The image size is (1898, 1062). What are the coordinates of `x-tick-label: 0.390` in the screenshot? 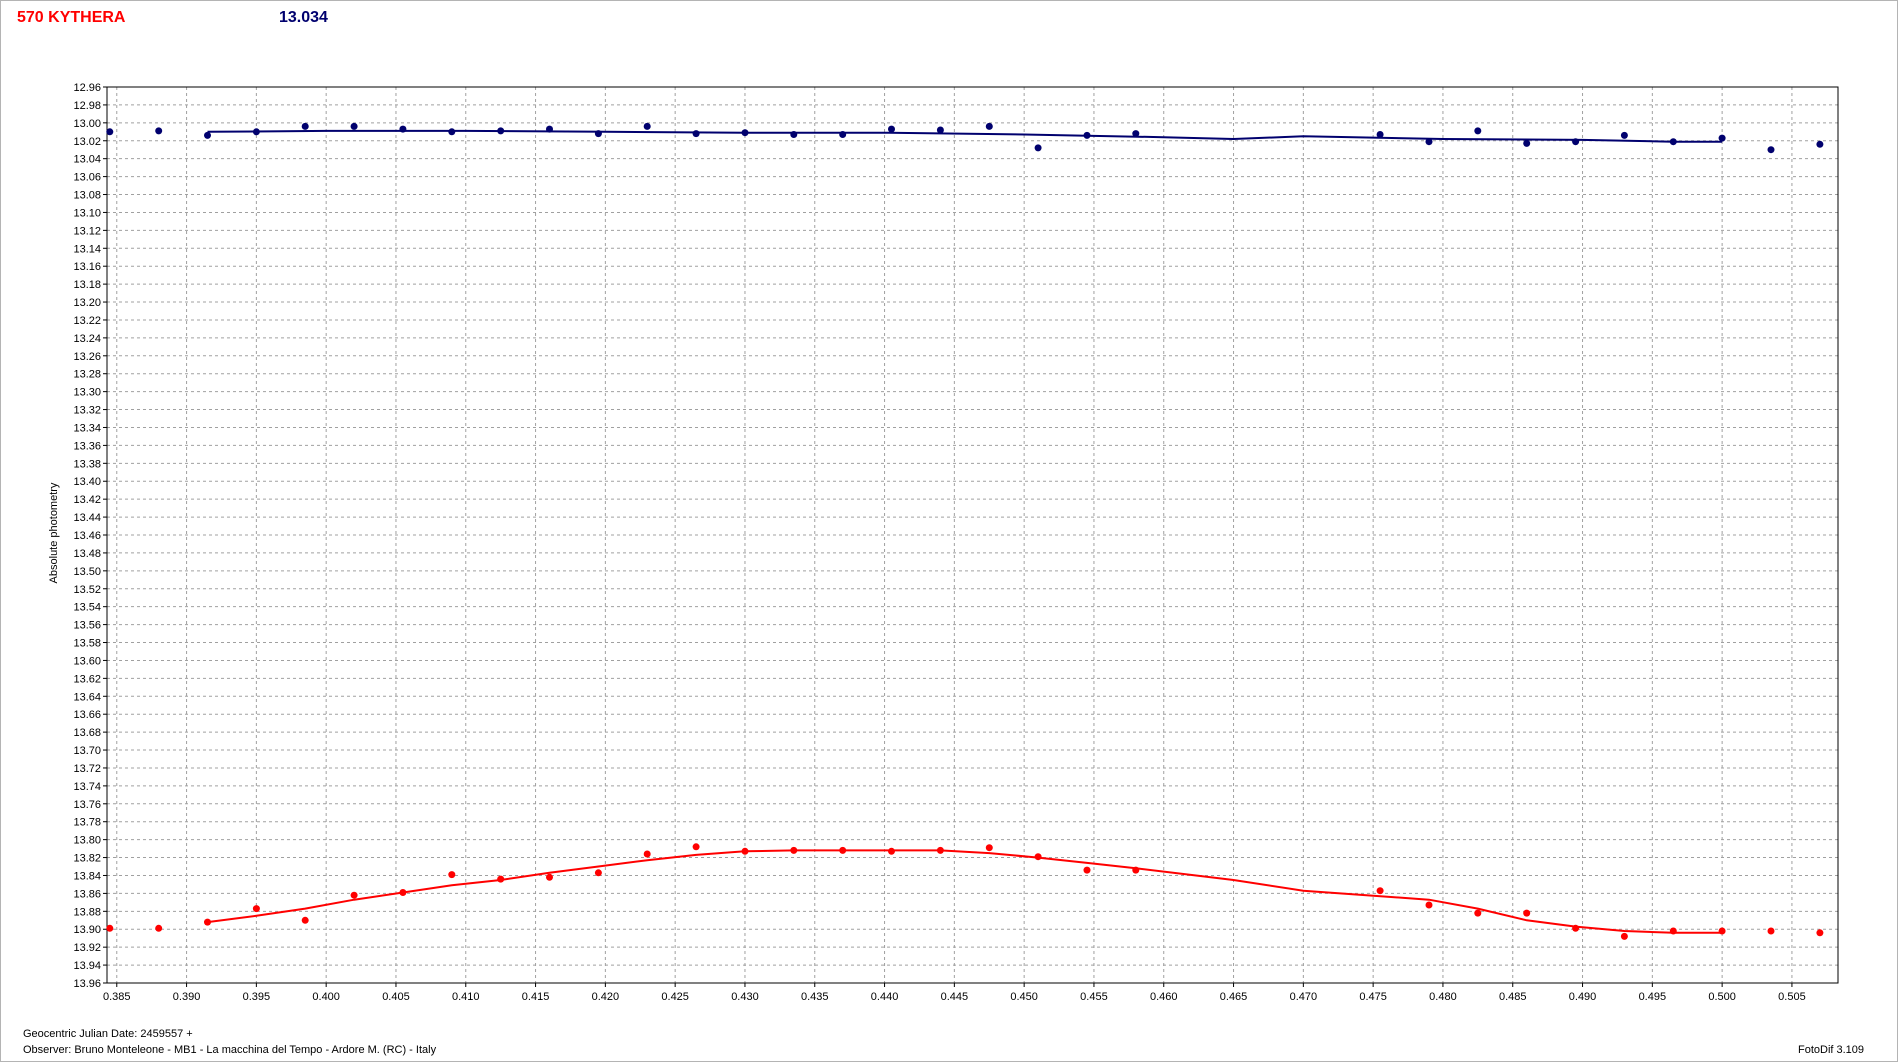 It's located at (187, 997).